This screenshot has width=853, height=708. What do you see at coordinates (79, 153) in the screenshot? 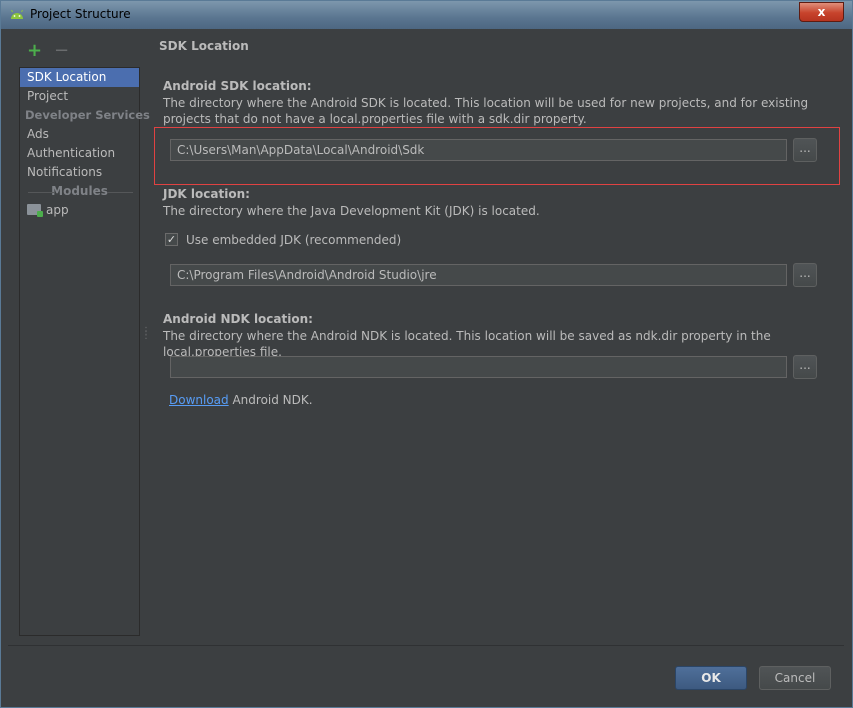
I see `sidebar-item-authentication: Authentication` at bounding box center [79, 153].